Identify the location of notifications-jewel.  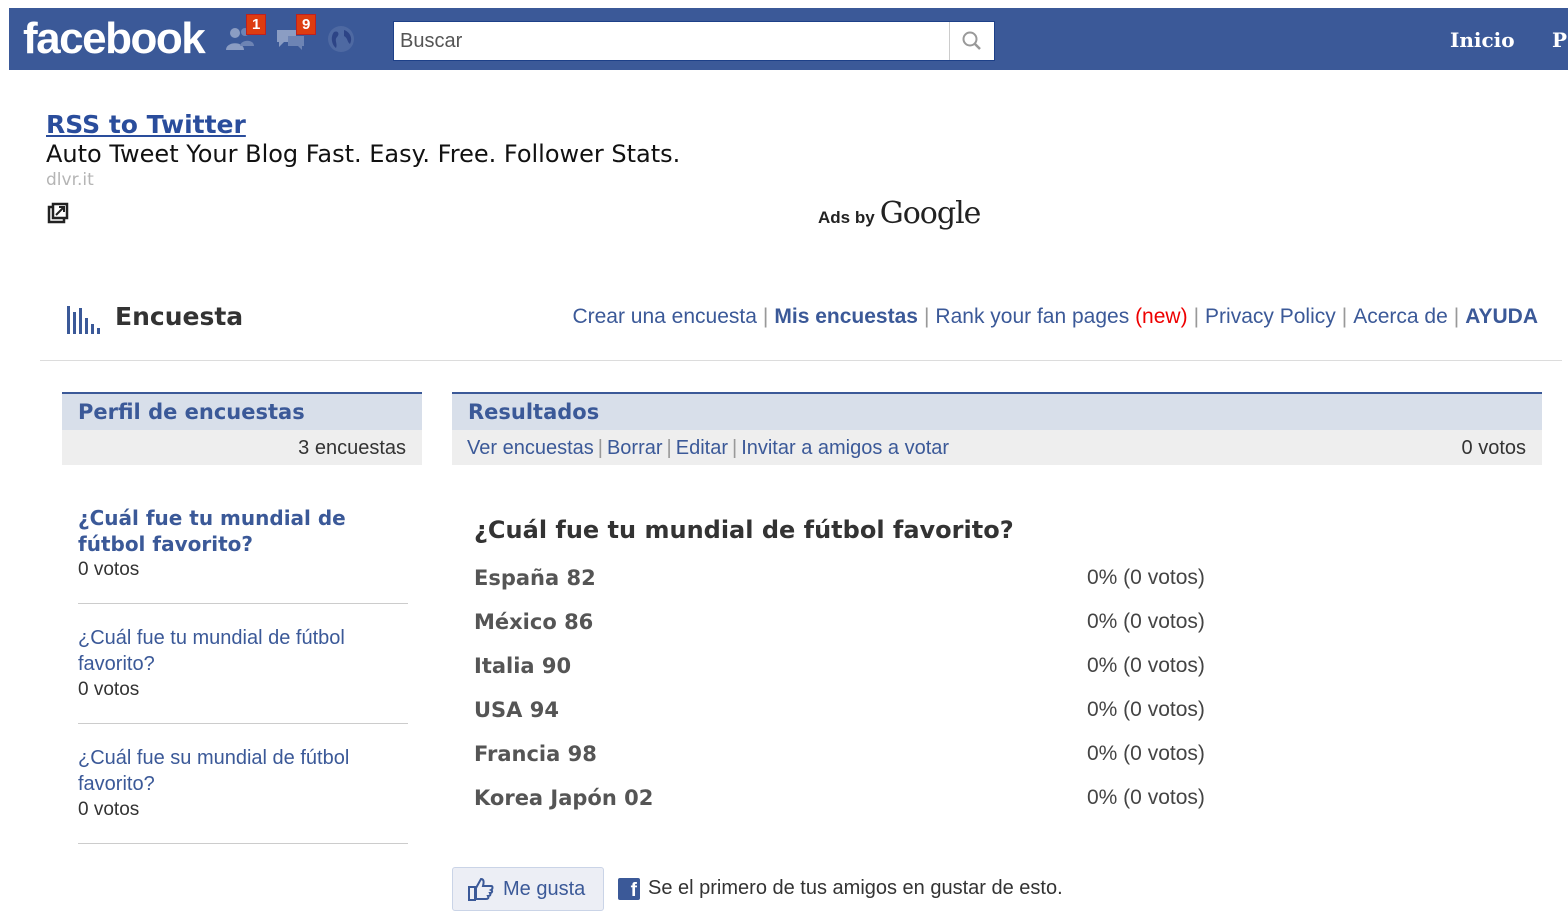
(341, 39).